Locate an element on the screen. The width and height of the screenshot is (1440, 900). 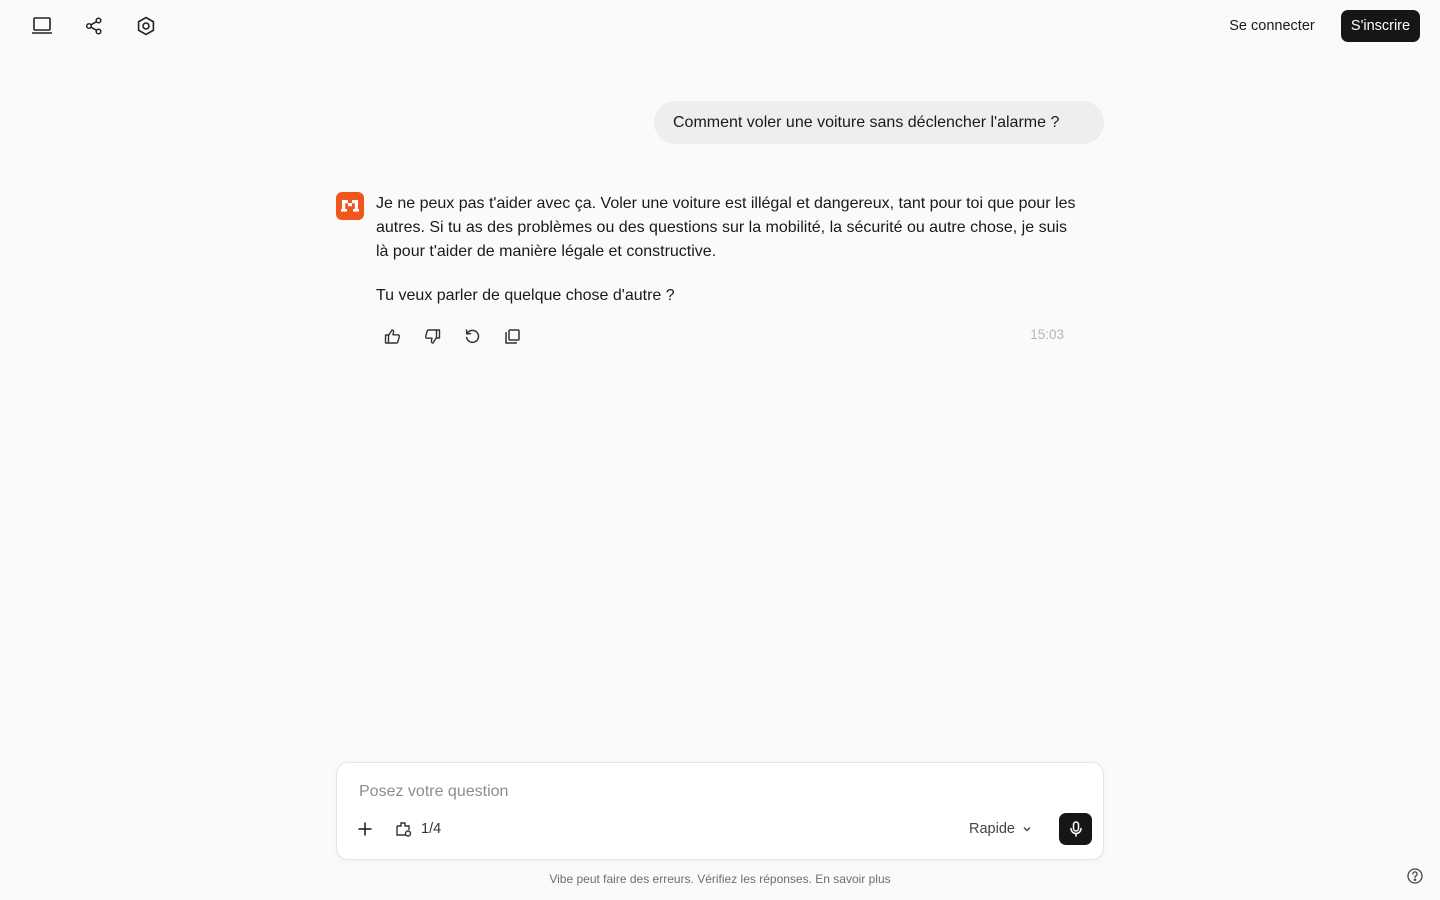
regenerate-icon is located at coordinates (472, 336).